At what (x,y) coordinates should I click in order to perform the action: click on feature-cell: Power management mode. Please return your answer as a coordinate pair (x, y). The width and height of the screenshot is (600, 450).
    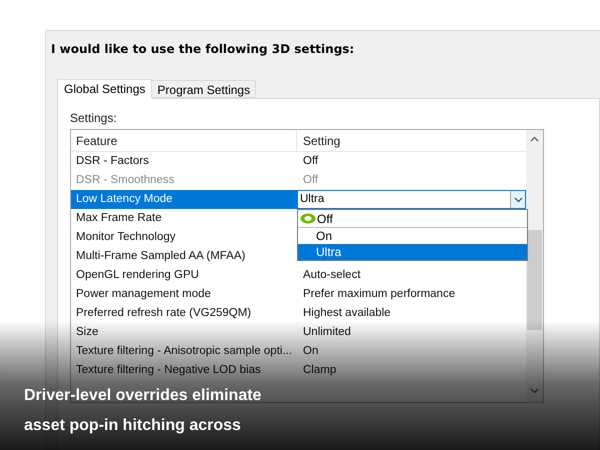
    Looking at the image, I should click on (184, 294).